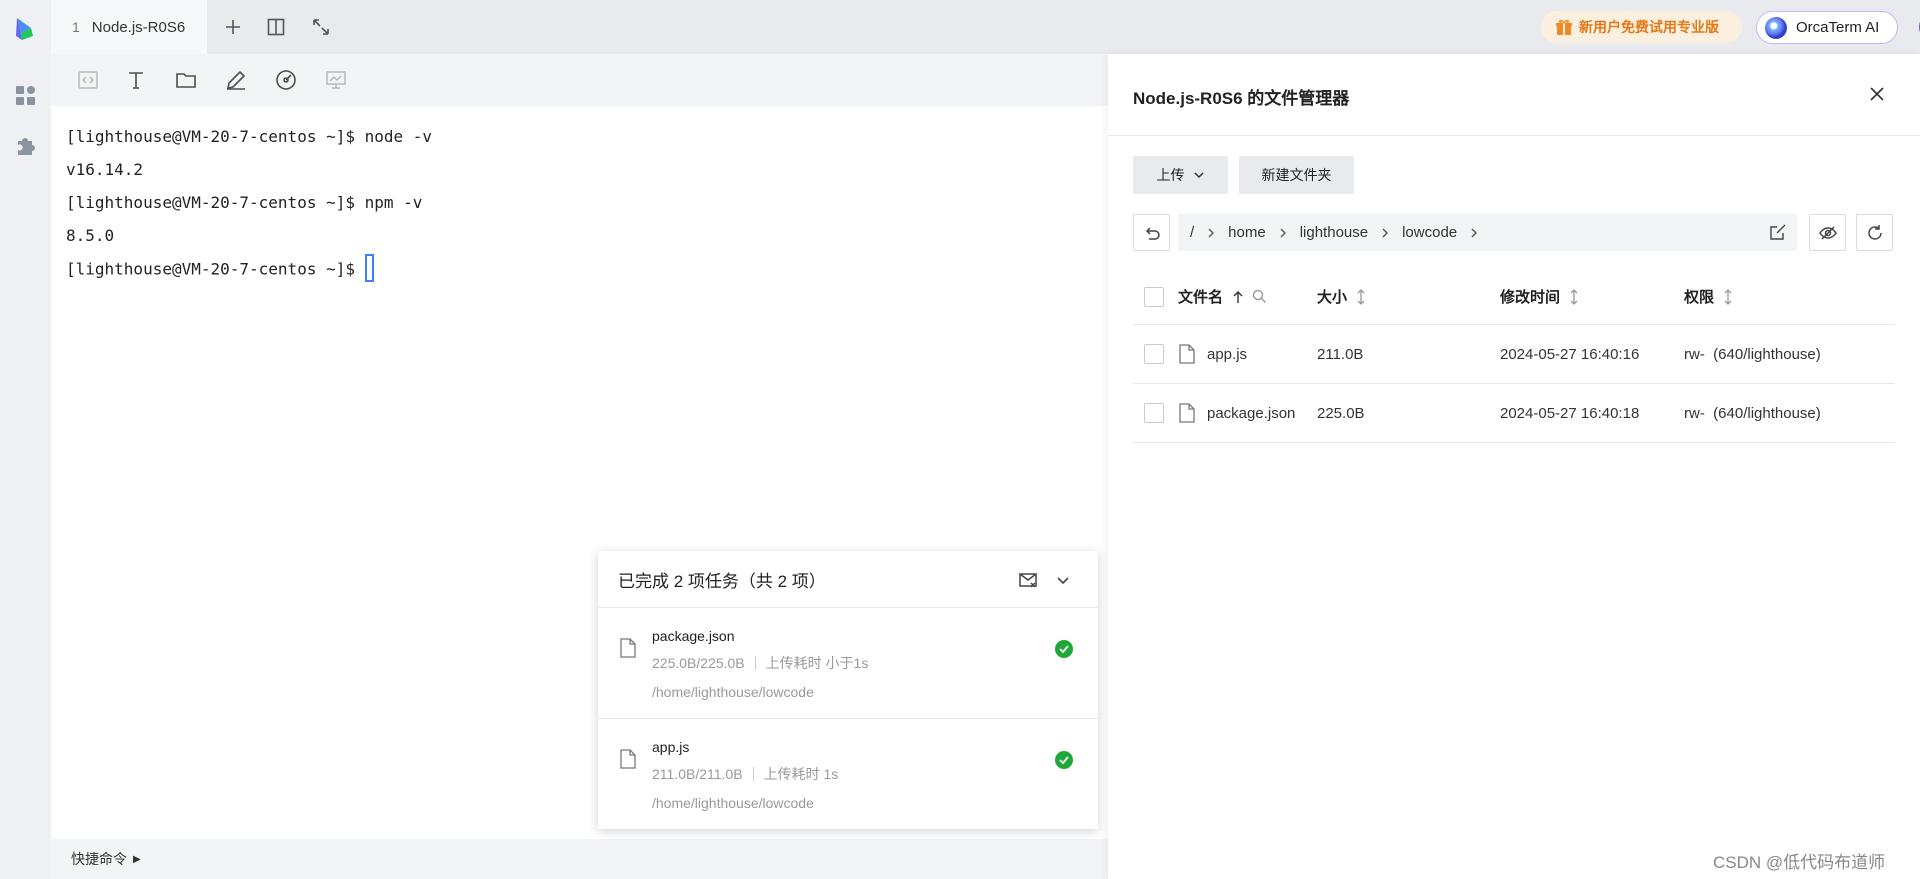  I want to click on eye-off-icon, so click(1827, 232).